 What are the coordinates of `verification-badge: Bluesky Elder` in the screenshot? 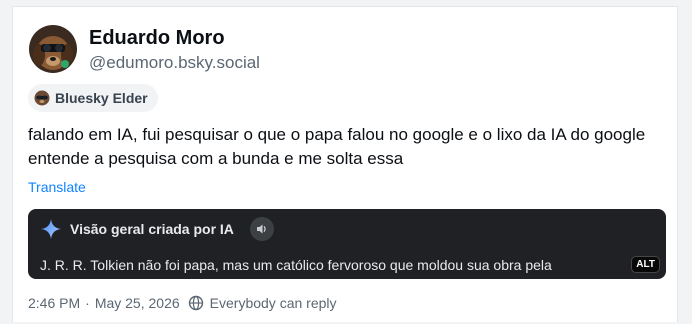 It's located at (93, 98).